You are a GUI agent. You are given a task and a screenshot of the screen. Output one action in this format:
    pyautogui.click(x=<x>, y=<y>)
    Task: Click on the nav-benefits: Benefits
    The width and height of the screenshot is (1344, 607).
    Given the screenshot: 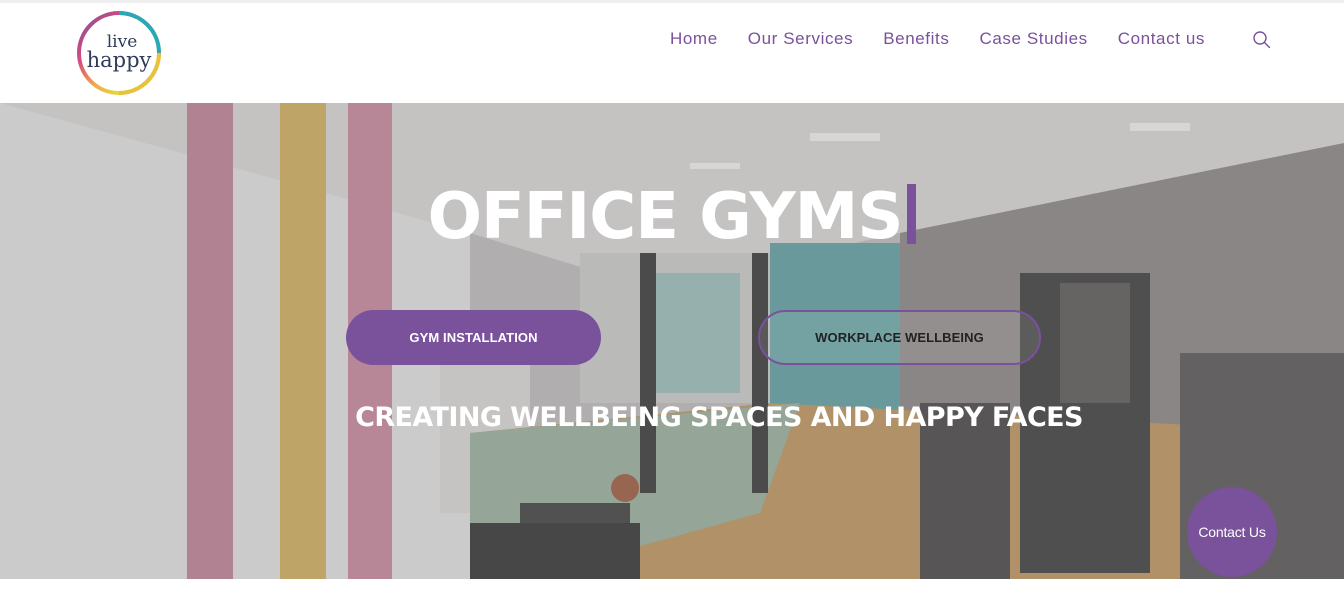 What is the action you would take?
    pyautogui.click(x=916, y=39)
    